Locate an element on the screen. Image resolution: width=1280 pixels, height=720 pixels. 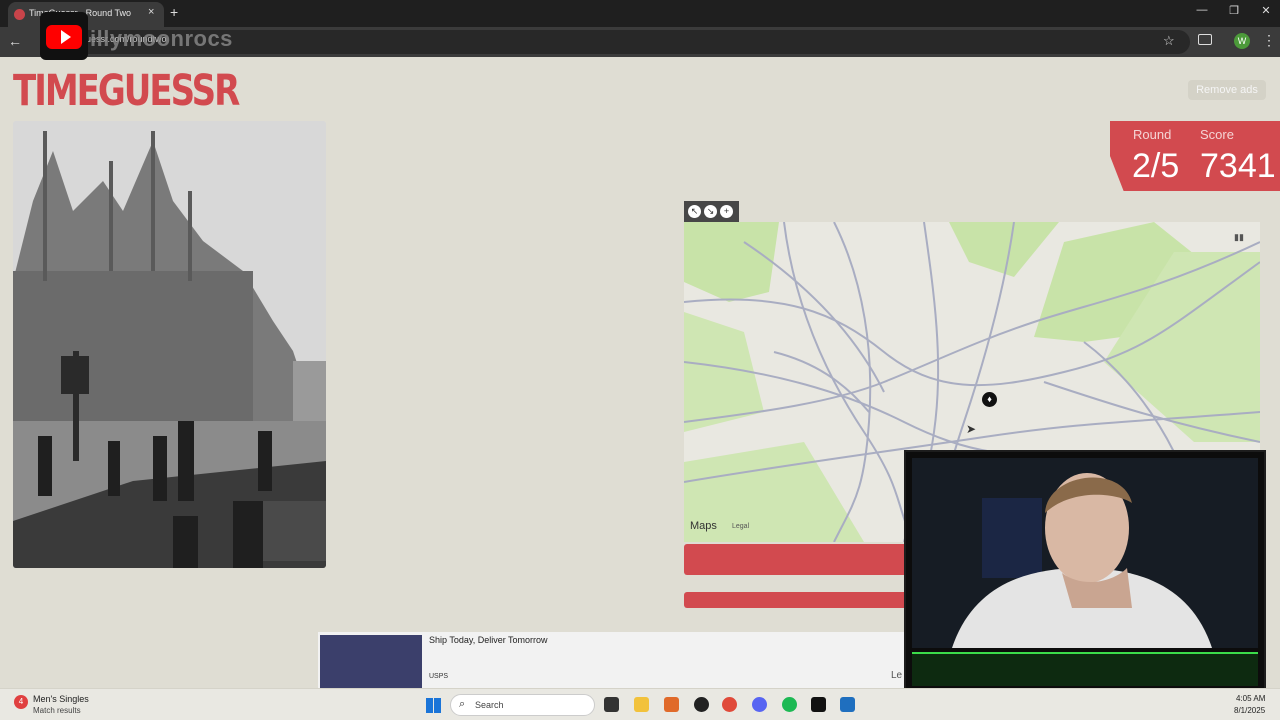
ad-learn-more: Le is located at coordinates (896, 675).